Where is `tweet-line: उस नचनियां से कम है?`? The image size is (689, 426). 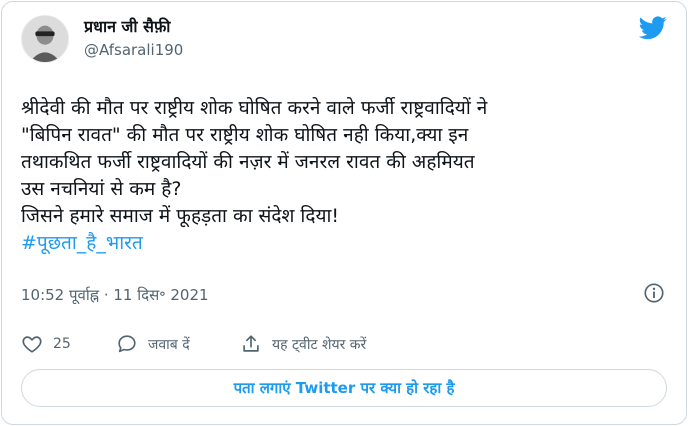
tweet-line: उस नचनियां से कम है? is located at coordinates (101, 189).